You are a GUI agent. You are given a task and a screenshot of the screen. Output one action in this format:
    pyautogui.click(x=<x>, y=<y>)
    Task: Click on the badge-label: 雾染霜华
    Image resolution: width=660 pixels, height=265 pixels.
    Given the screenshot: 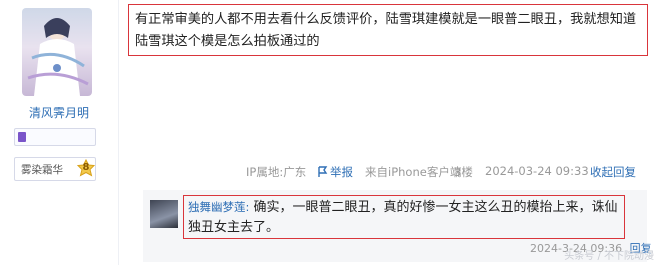 What is the action you would take?
    pyautogui.click(x=42, y=170)
    